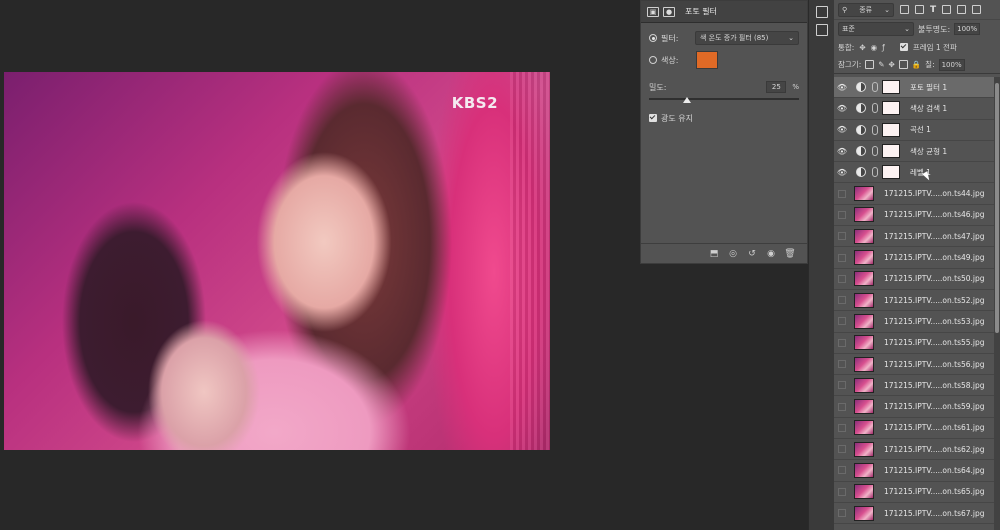 Image resolution: width=1000 pixels, height=530 pixels. What do you see at coordinates (914, 364) in the screenshot?
I see `layer-row: 171215.IPTV.....on.ts56.jpg` at bounding box center [914, 364].